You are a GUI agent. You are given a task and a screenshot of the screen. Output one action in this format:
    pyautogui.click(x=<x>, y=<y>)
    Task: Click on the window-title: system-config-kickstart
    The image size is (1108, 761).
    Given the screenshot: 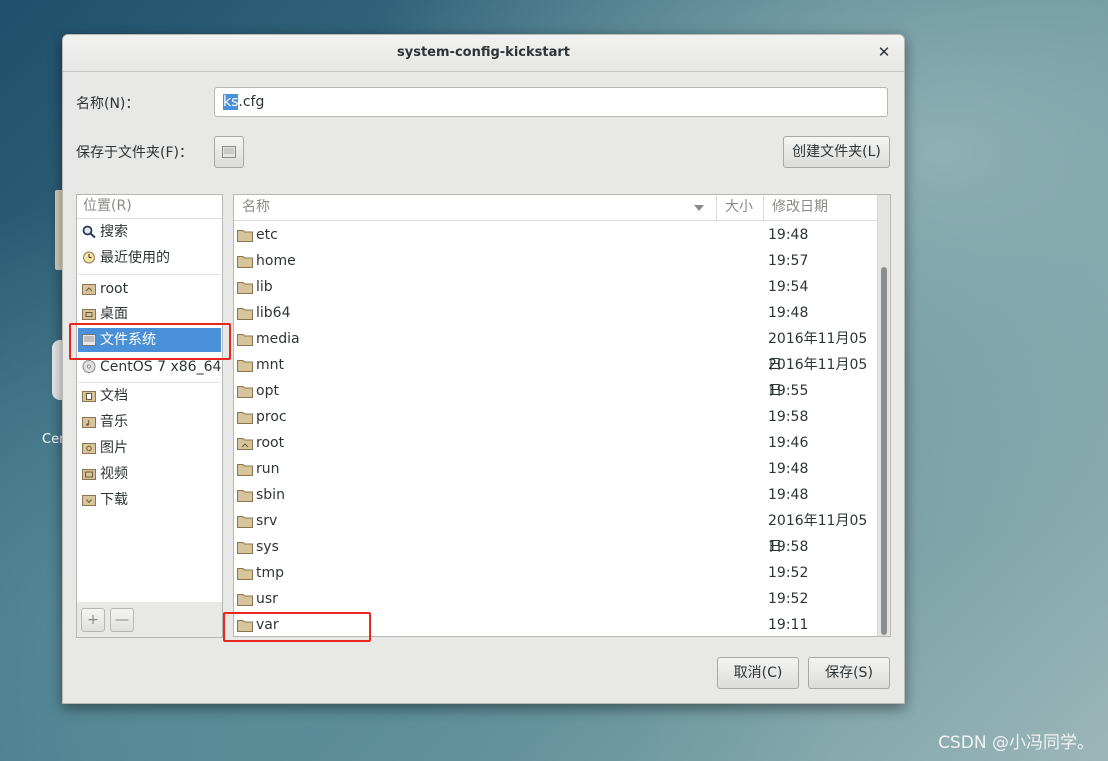 What is the action you would take?
    pyautogui.click(x=483, y=52)
    